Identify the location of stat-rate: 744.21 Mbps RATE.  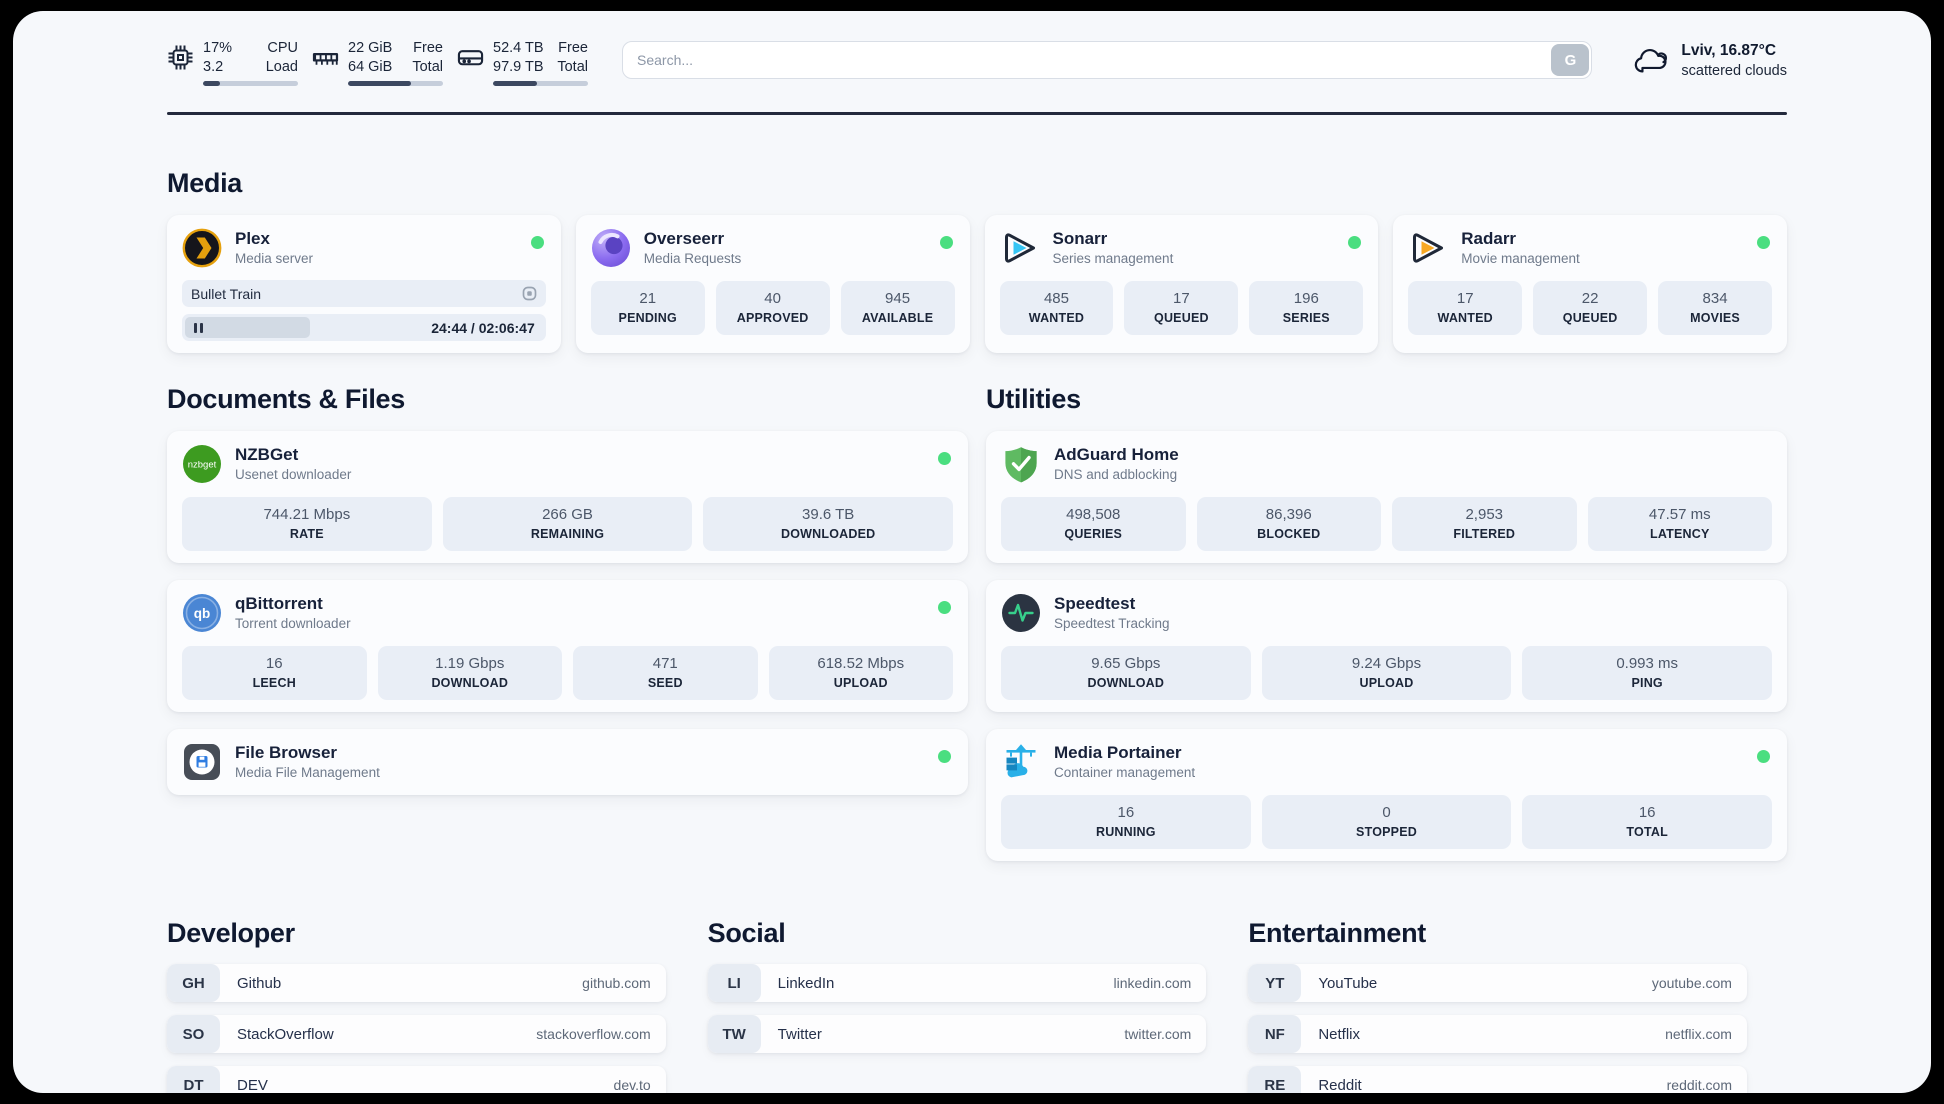
(307, 524).